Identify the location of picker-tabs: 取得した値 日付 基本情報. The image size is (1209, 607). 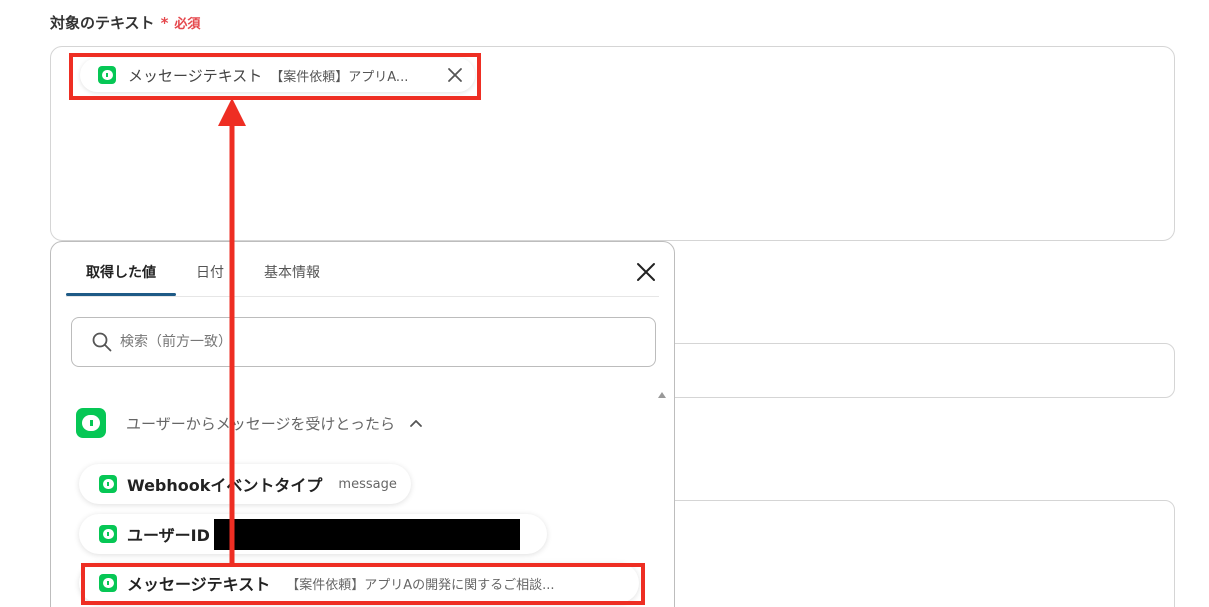
(203, 269).